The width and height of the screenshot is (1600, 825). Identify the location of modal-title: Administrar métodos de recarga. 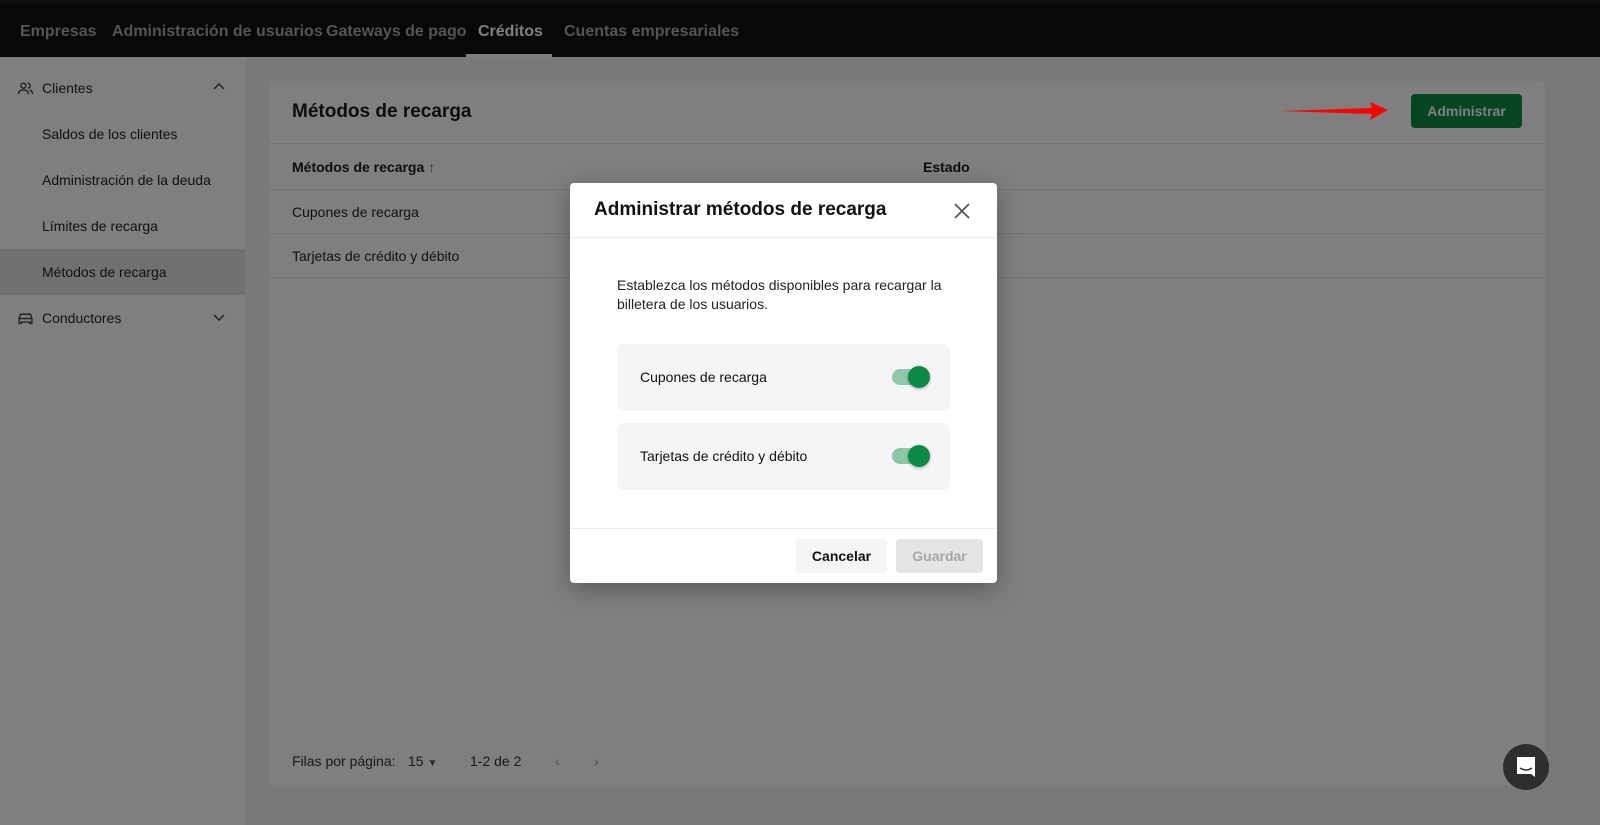
(740, 209).